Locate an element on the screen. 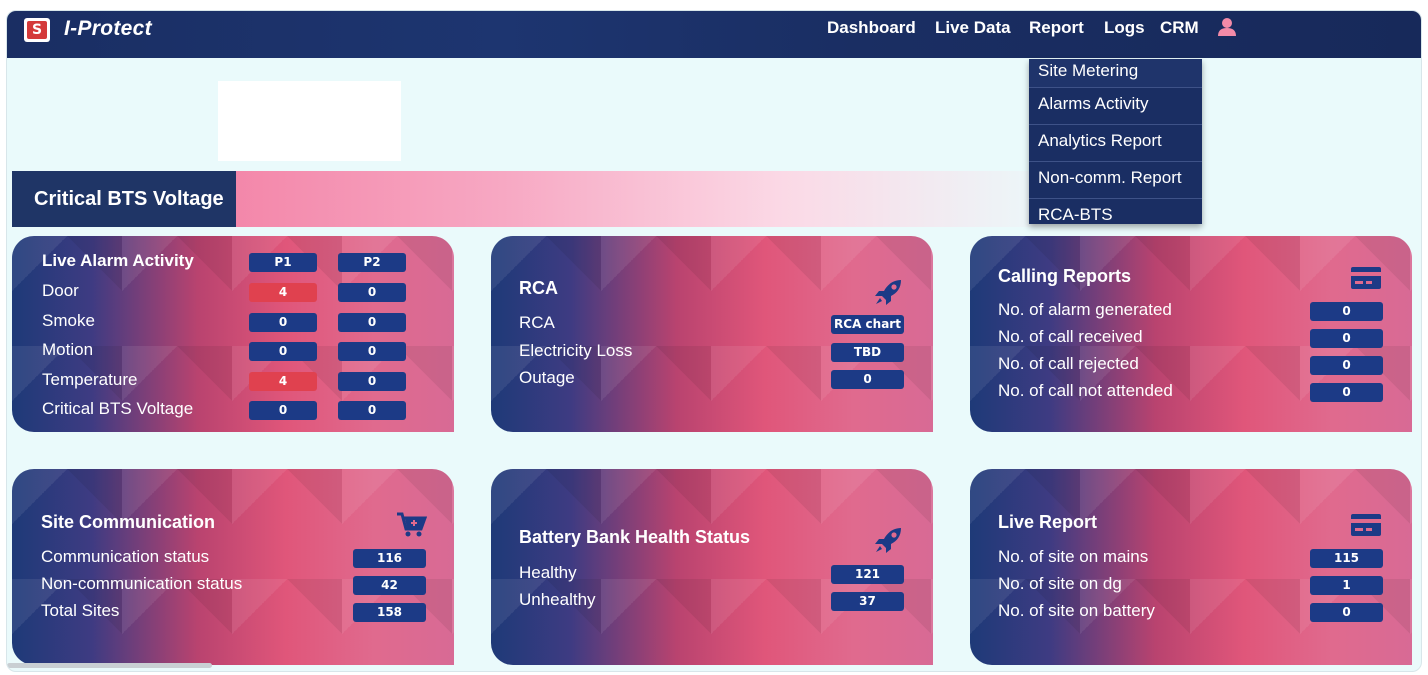 Image resolution: width=1428 pixels, height=675 pixels. rca-chart-button: RCA chart is located at coordinates (867, 324).